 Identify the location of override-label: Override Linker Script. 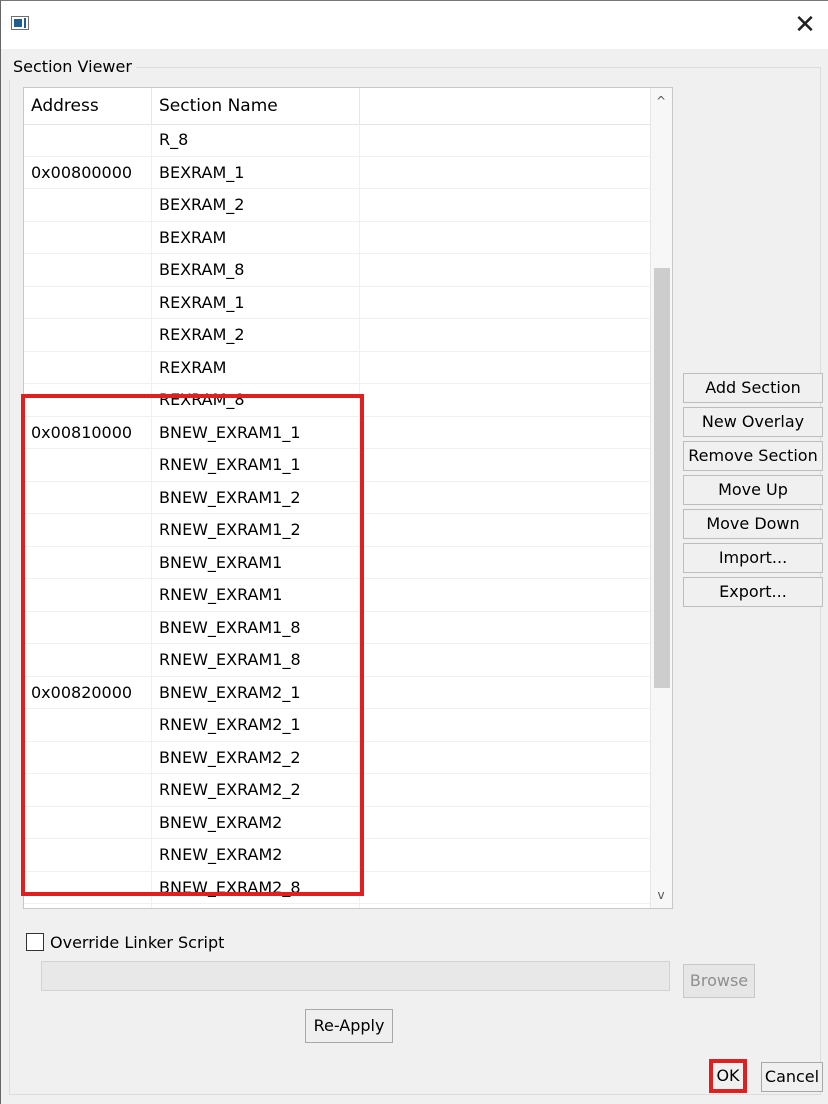
(137, 942).